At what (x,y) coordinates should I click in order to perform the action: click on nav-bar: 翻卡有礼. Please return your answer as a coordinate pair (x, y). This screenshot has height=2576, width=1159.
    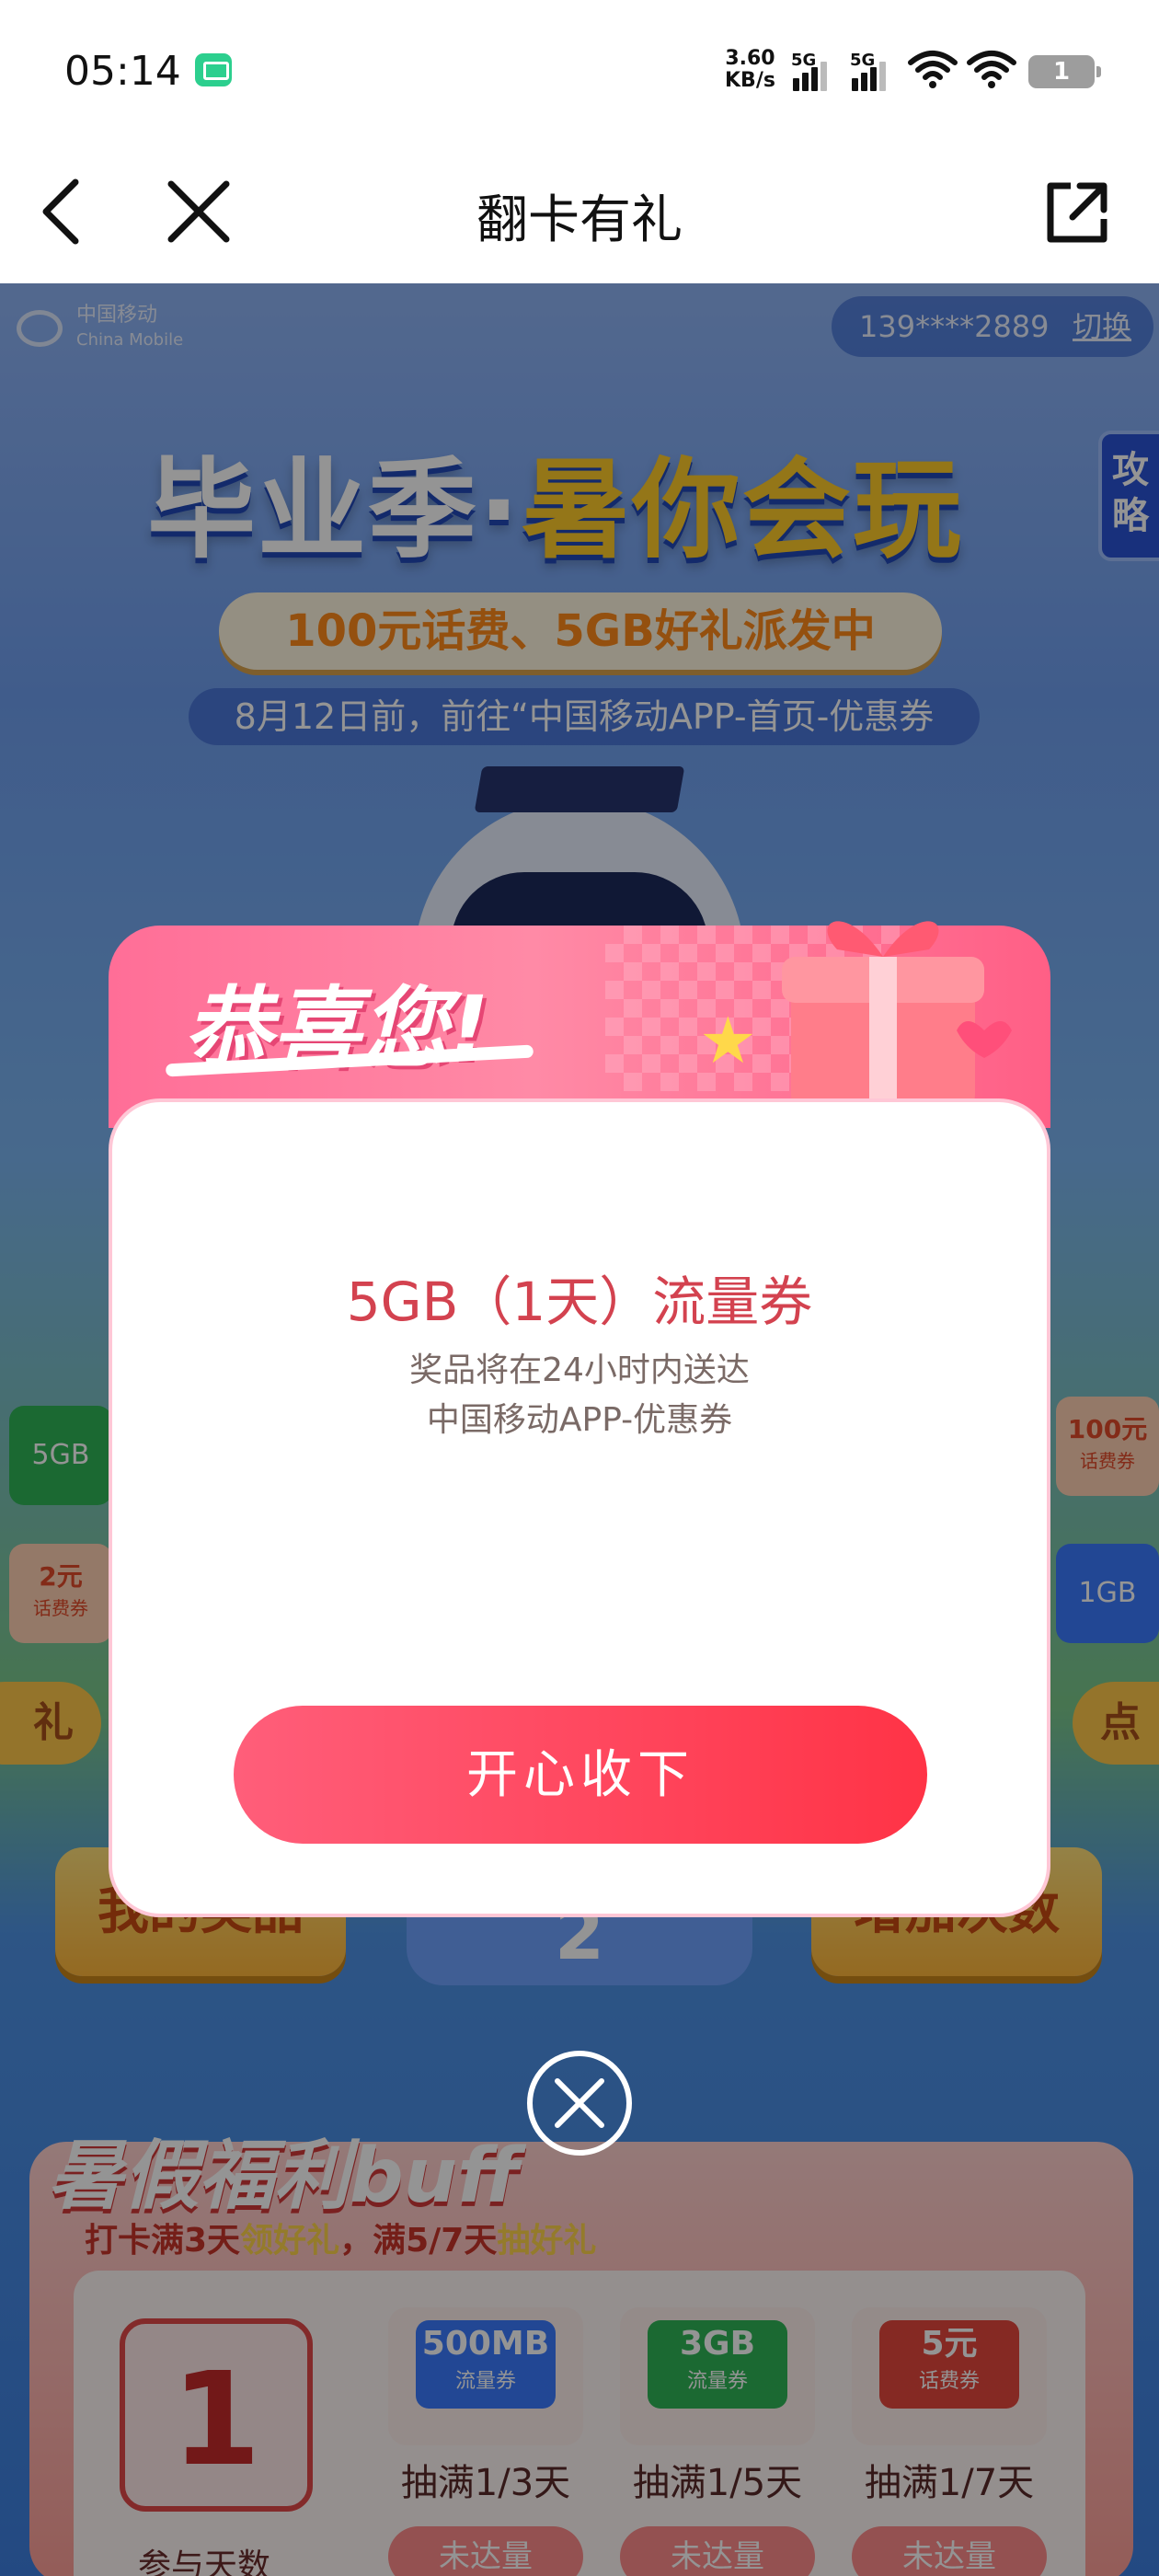
    Looking at the image, I should click on (579, 210).